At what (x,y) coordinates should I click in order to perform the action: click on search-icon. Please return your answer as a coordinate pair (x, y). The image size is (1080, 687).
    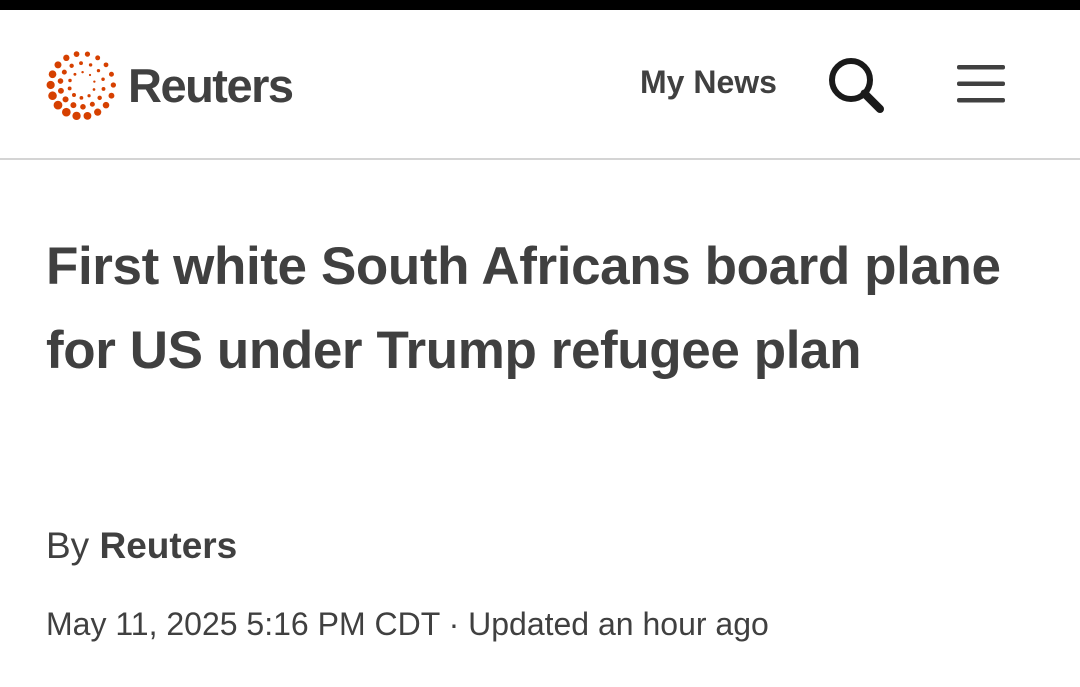
    Looking at the image, I should click on (856, 85).